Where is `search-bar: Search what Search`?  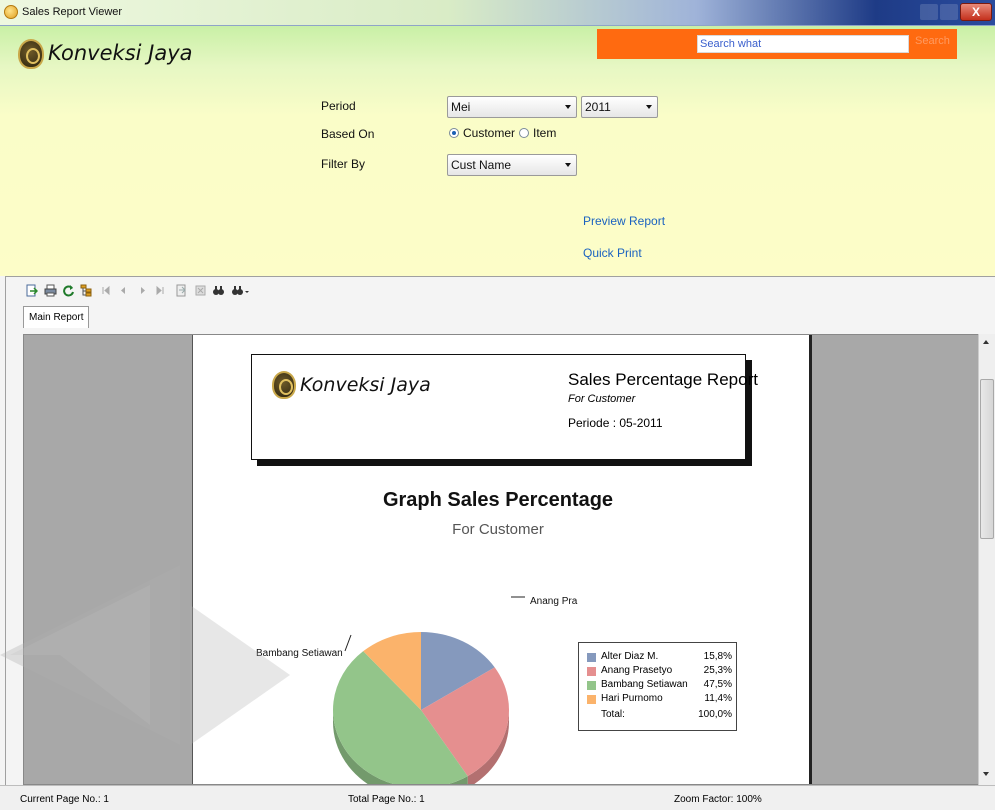
search-bar: Search what Search is located at coordinates (777, 44).